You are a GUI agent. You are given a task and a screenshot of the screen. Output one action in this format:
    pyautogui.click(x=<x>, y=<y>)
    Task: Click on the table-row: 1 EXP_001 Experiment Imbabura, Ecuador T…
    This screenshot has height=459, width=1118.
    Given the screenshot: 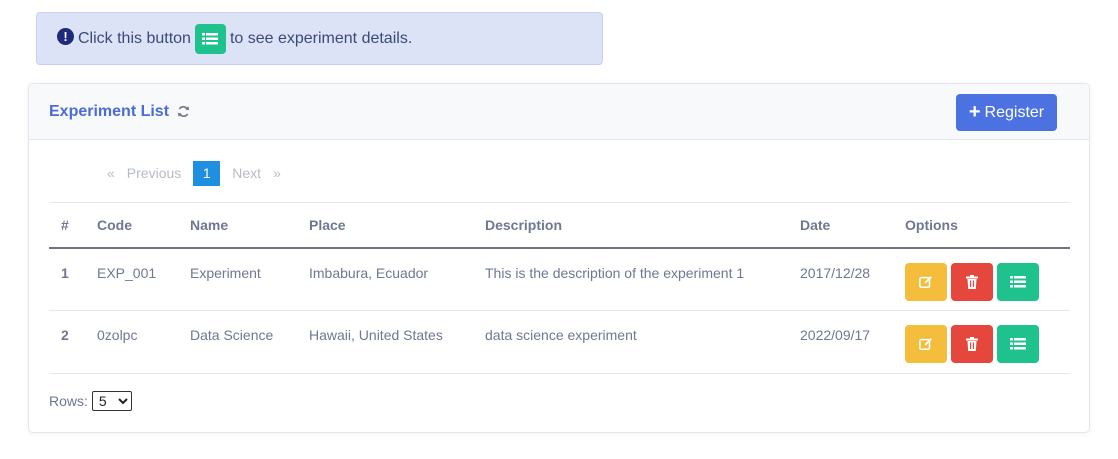 What is the action you would take?
    pyautogui.click(x=559, y=279)
    